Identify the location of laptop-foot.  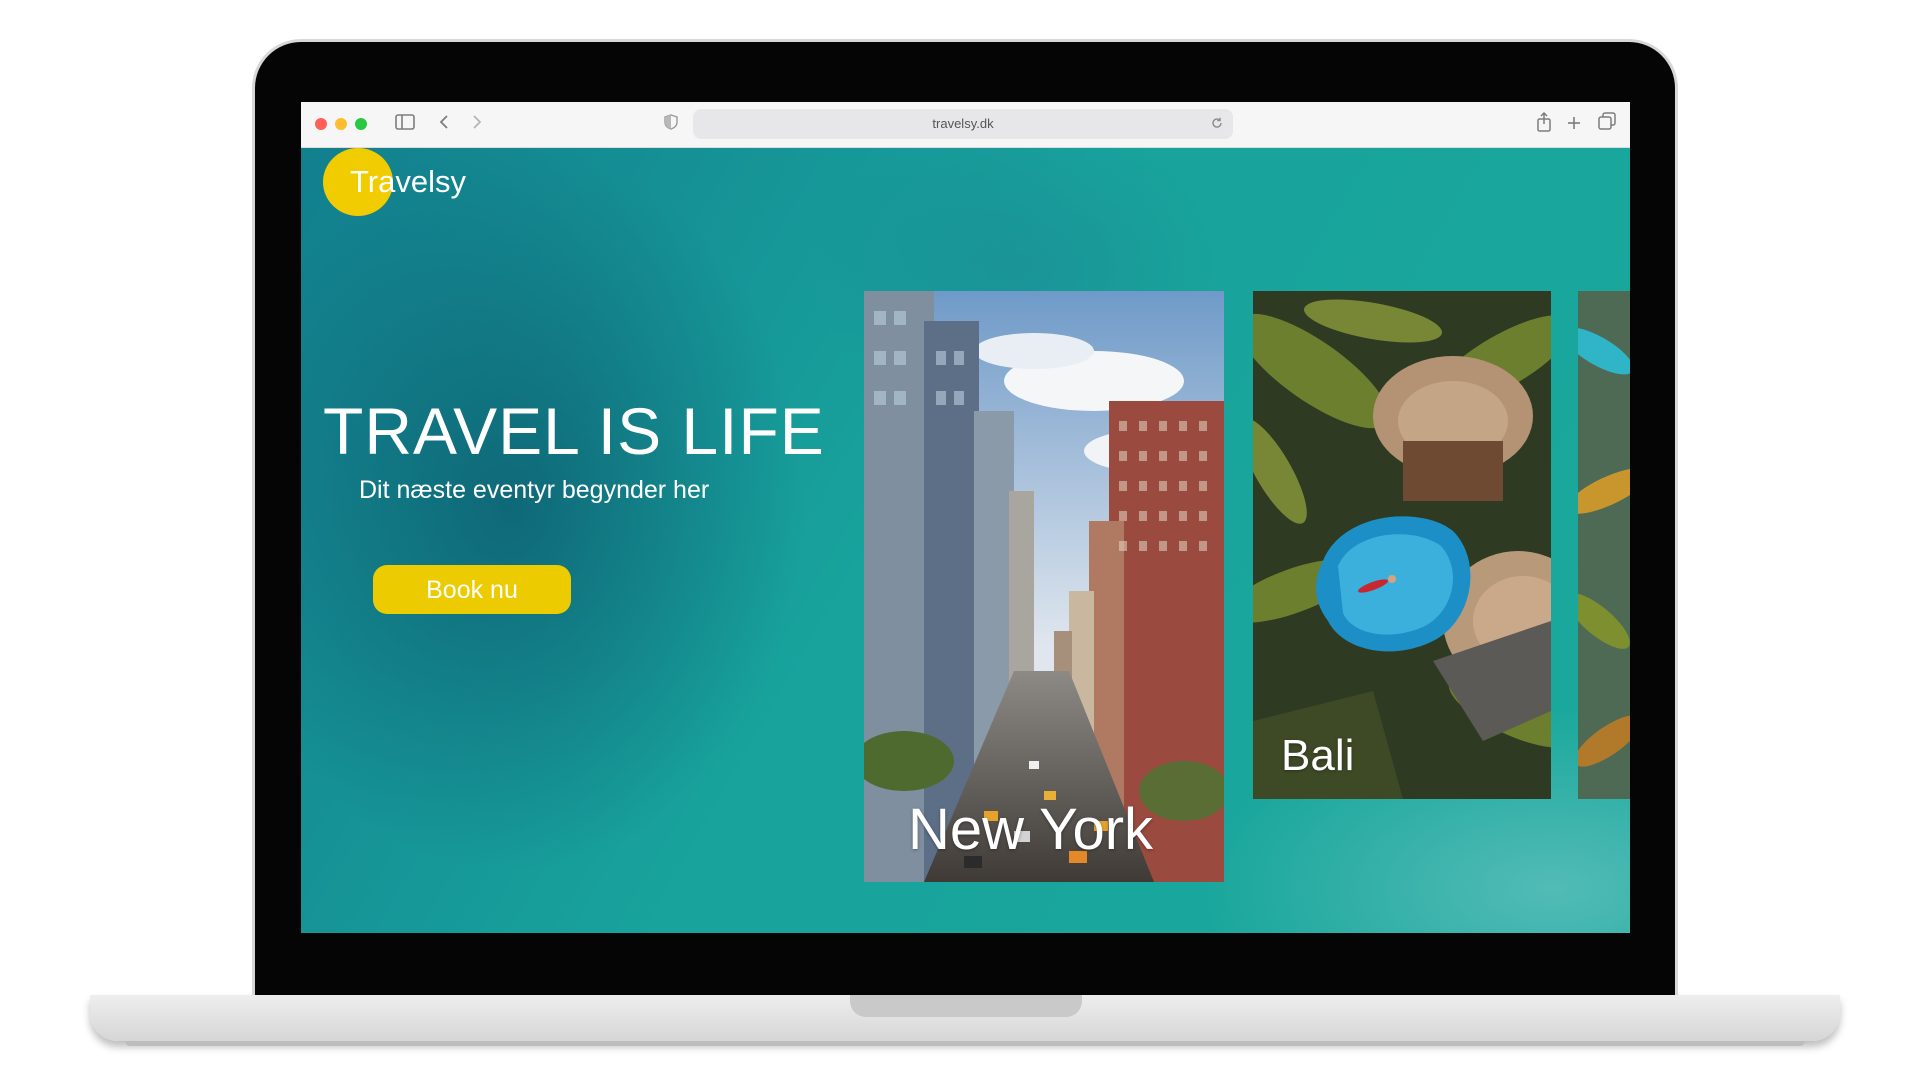
(965, 1043).